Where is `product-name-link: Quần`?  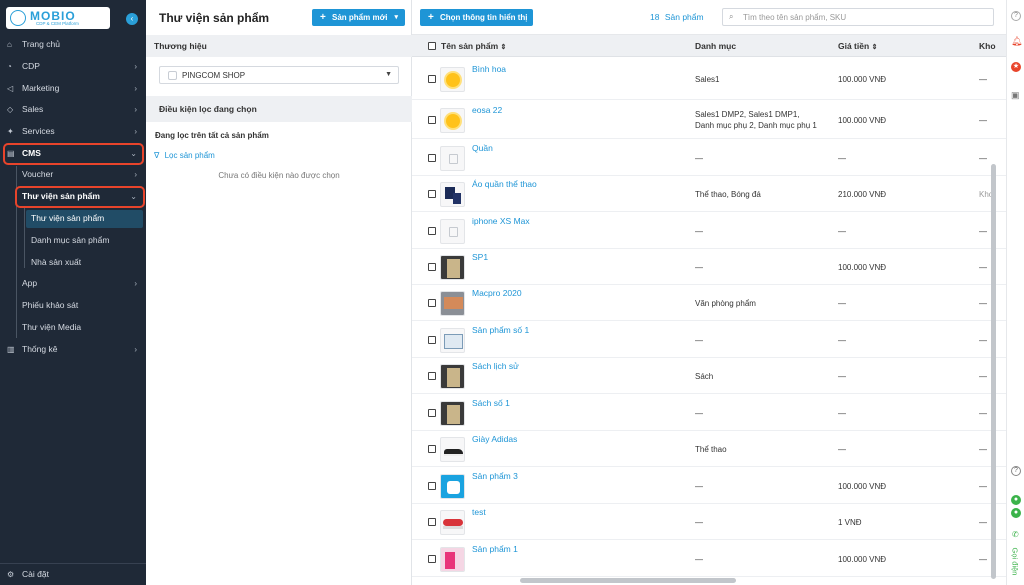 product-name-link: Quần is located at coordinates (482, 148).